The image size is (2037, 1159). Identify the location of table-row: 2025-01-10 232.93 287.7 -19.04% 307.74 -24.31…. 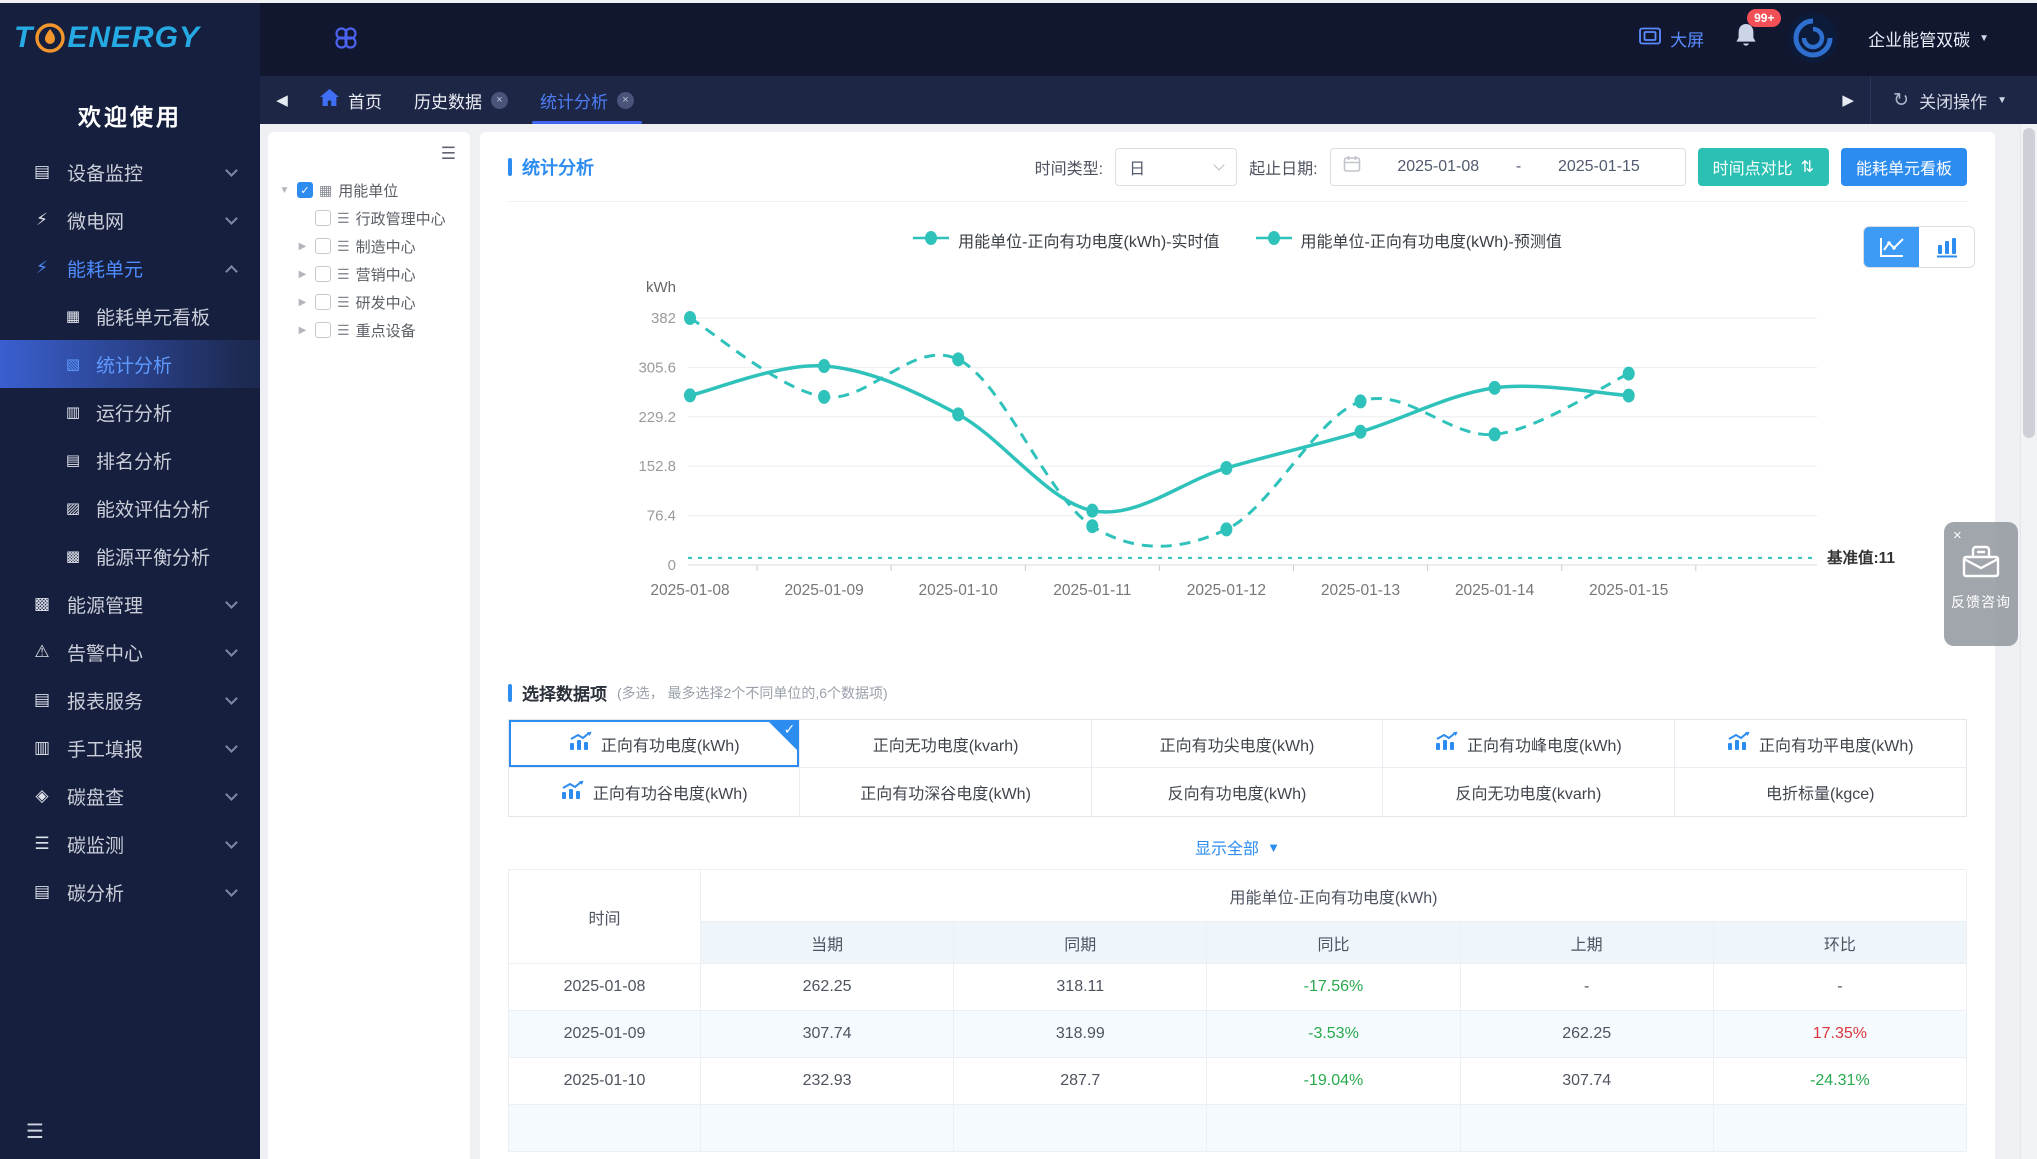
(1238, 1081).